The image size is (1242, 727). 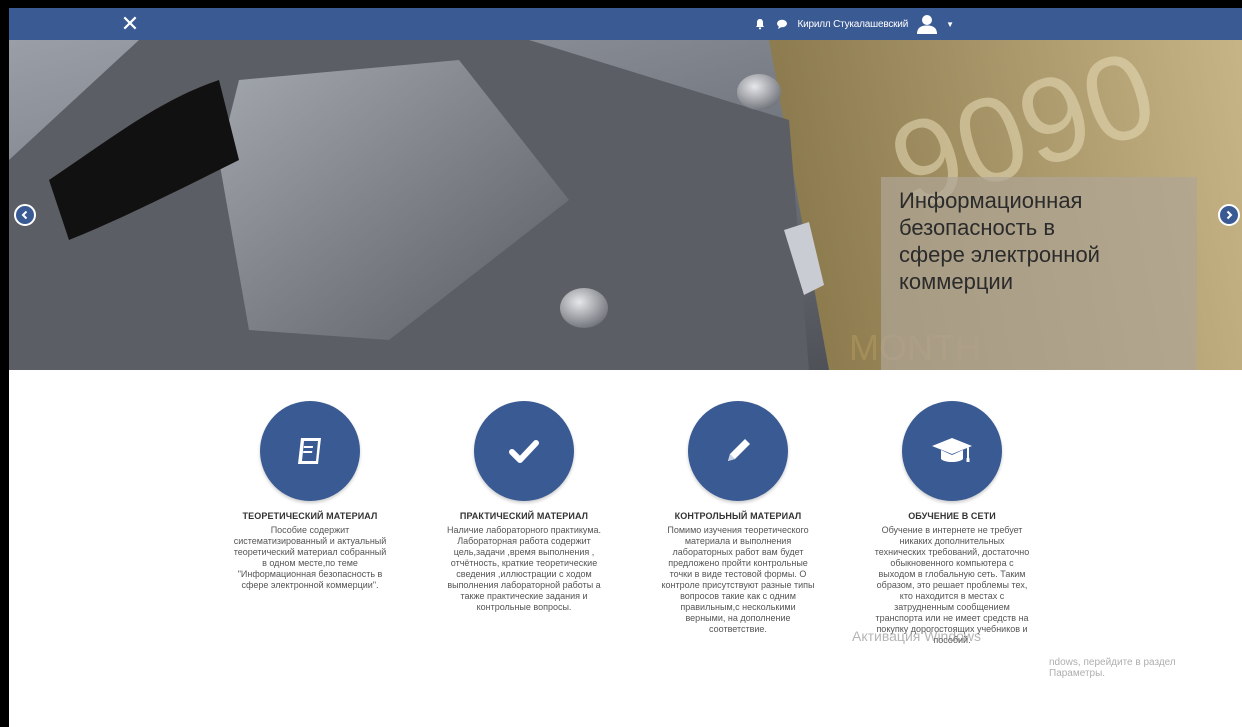 I want to click on feature-title: ПРАКТИЧЕСКИЙ МАТЕРИАЛ, so click(x=524, y=516).